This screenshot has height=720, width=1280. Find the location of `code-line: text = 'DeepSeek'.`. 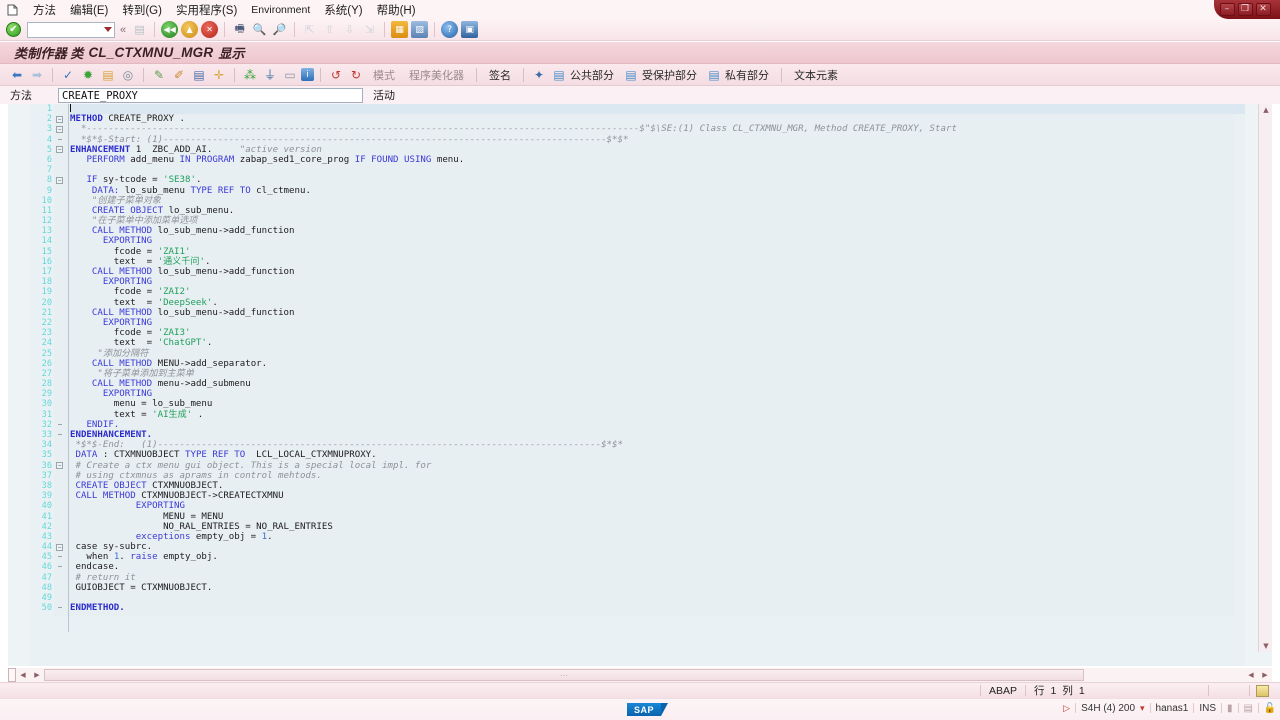

code-line: text = 'DeepSeek'. is located at coordinates (657, 303).